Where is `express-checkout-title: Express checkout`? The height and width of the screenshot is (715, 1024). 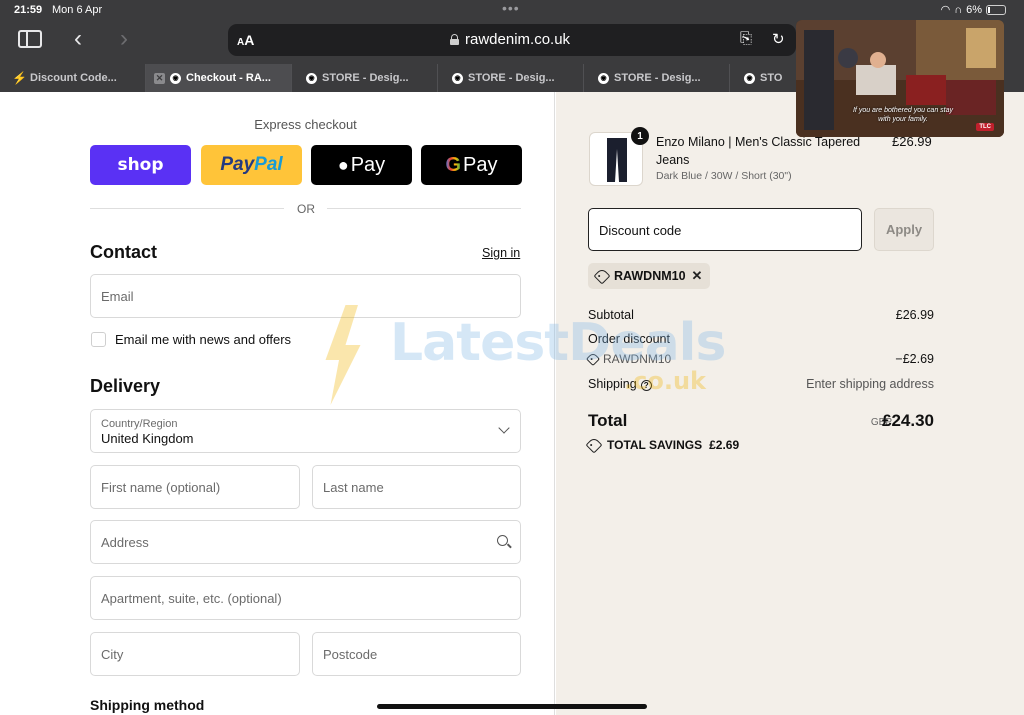 express-checkout-title: Express checkout is located at coordinates (305, 124).